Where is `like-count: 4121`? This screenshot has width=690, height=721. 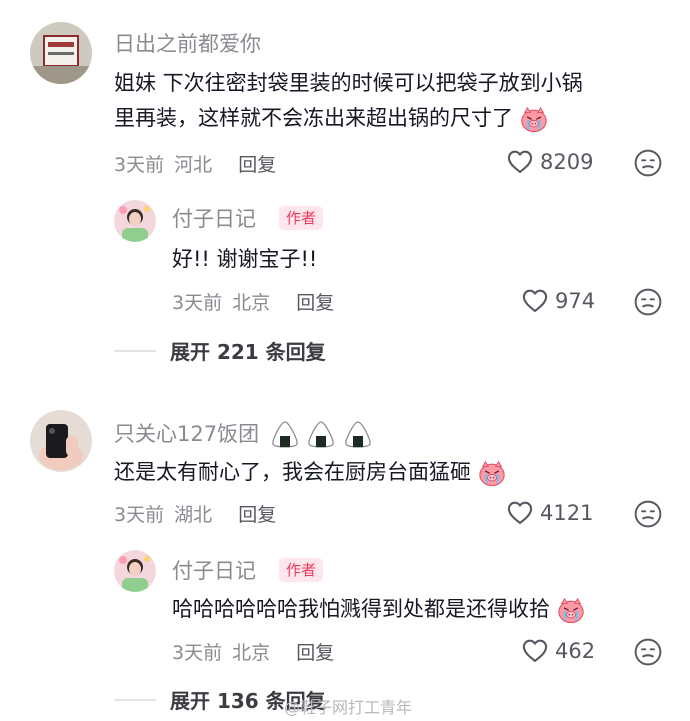 like-count: 4121 is located at coordinates (567, 513).